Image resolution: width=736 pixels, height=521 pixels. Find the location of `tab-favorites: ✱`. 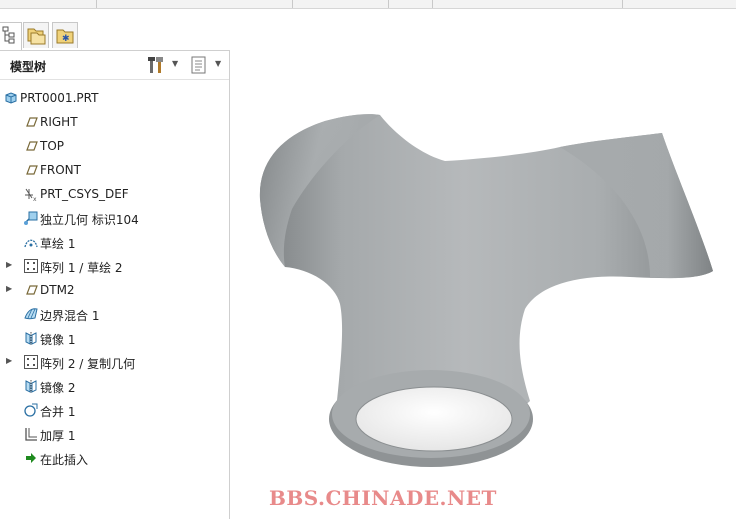

tab-favorites: ✱ is located at coordinates (65, 35).